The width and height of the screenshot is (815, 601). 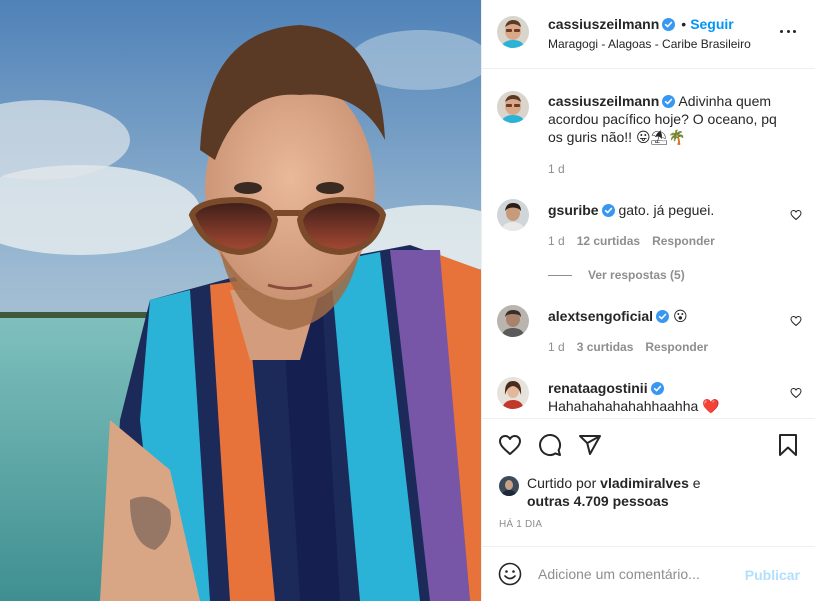 What do you see at coordinates (590, 445) in the screenshot?
I see `send-icon` at bounding box center [590, 445].